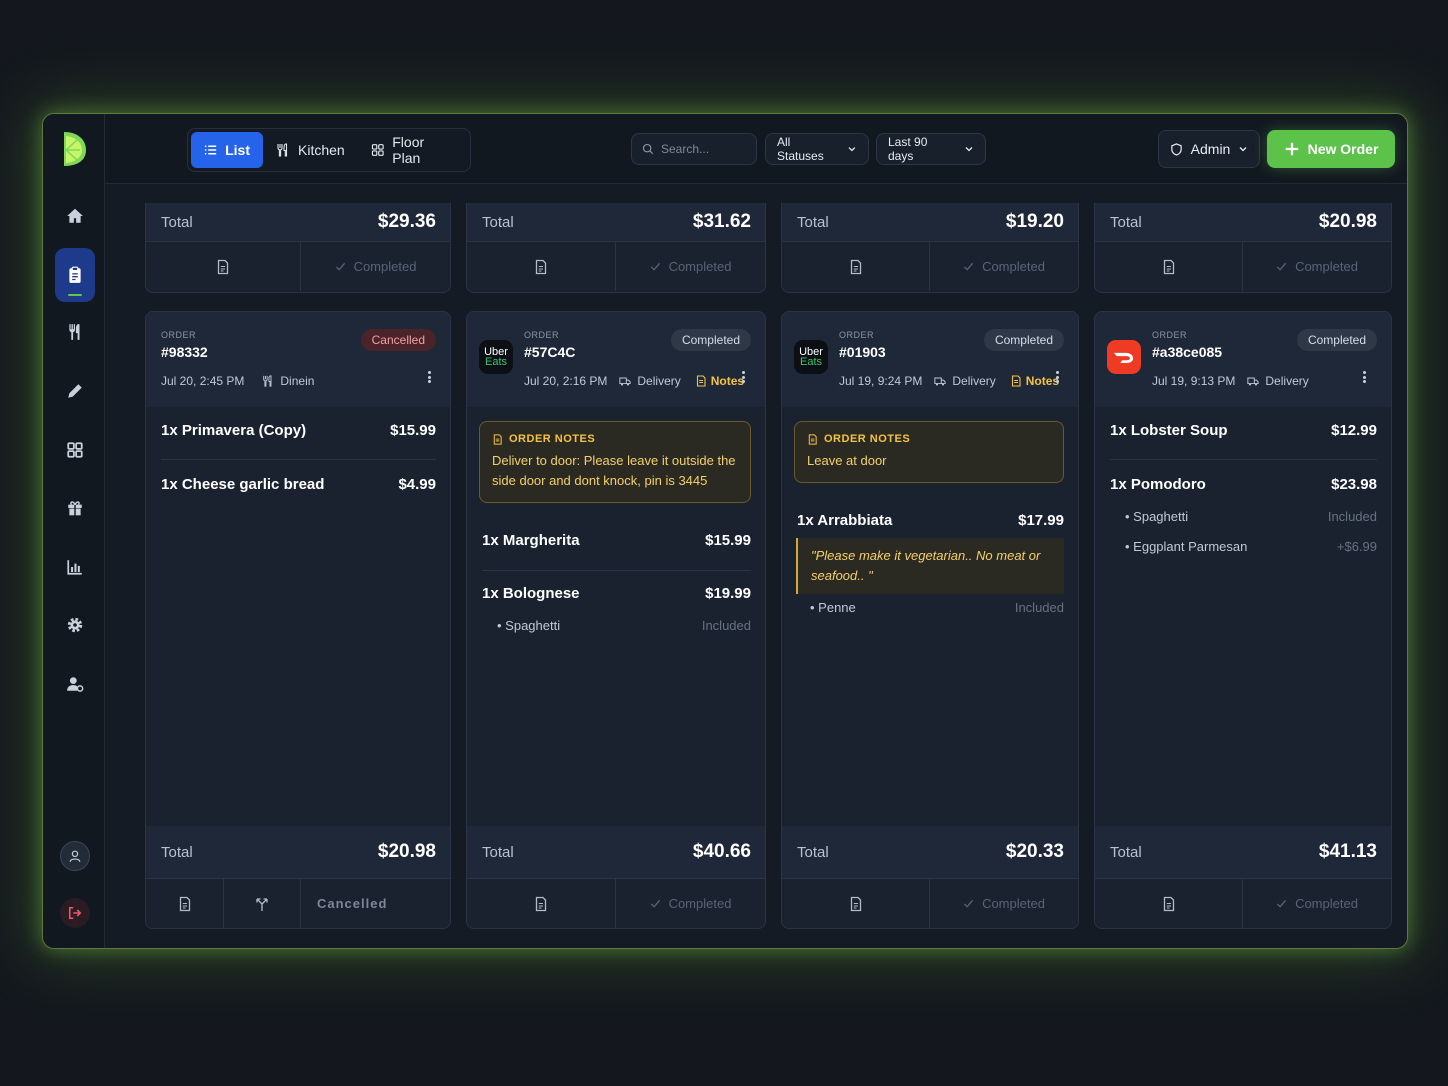  I want to click on nav-gifts, so click(75, 508).